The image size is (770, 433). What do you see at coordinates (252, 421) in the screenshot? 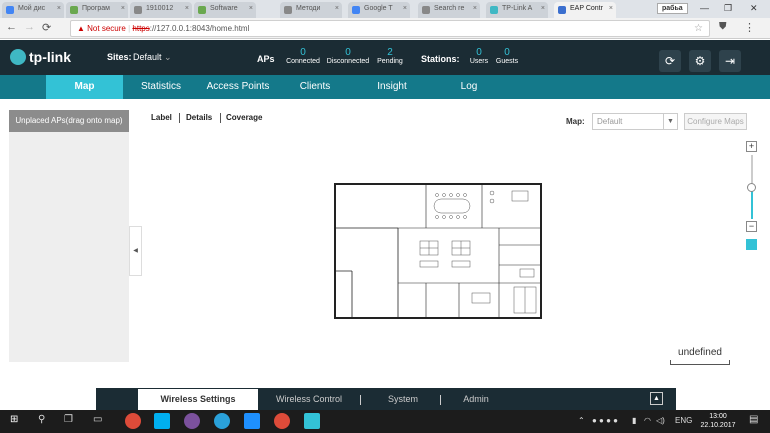
I see `edge-icon` at bounding box center [252, 421].